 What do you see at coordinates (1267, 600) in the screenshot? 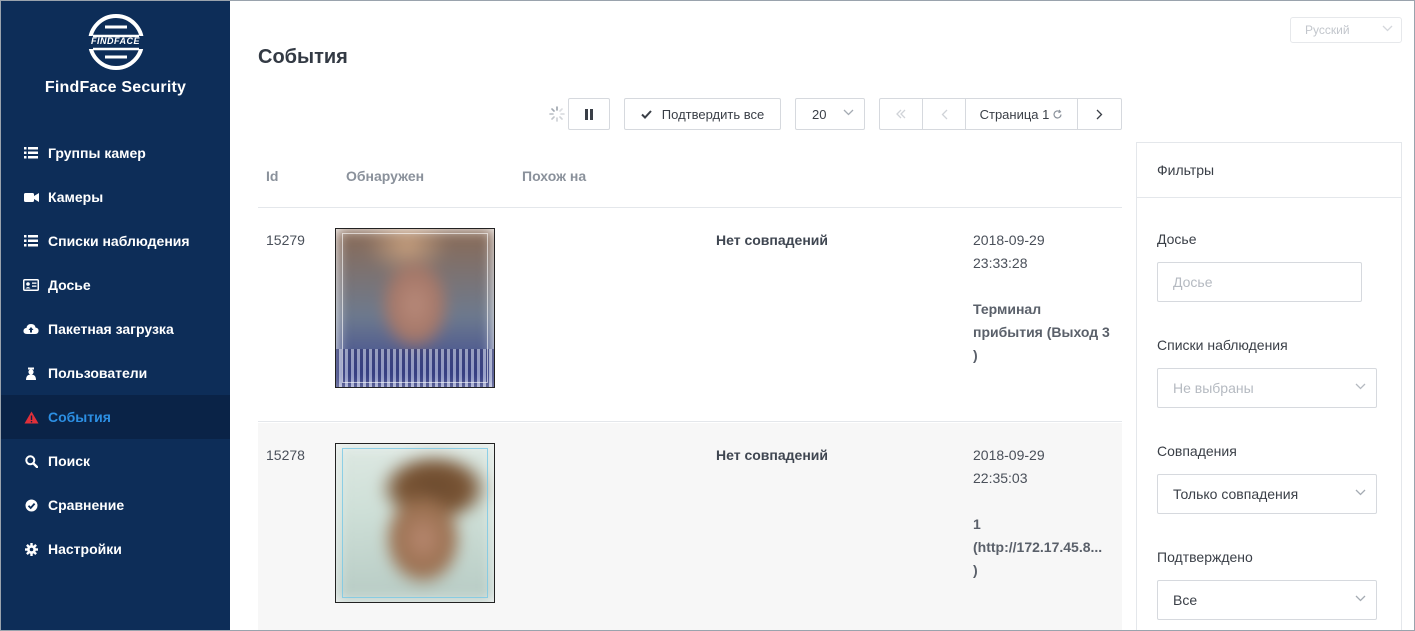
I see `acknowledged-filter-select: Все` at bounding box center [1267, 600].